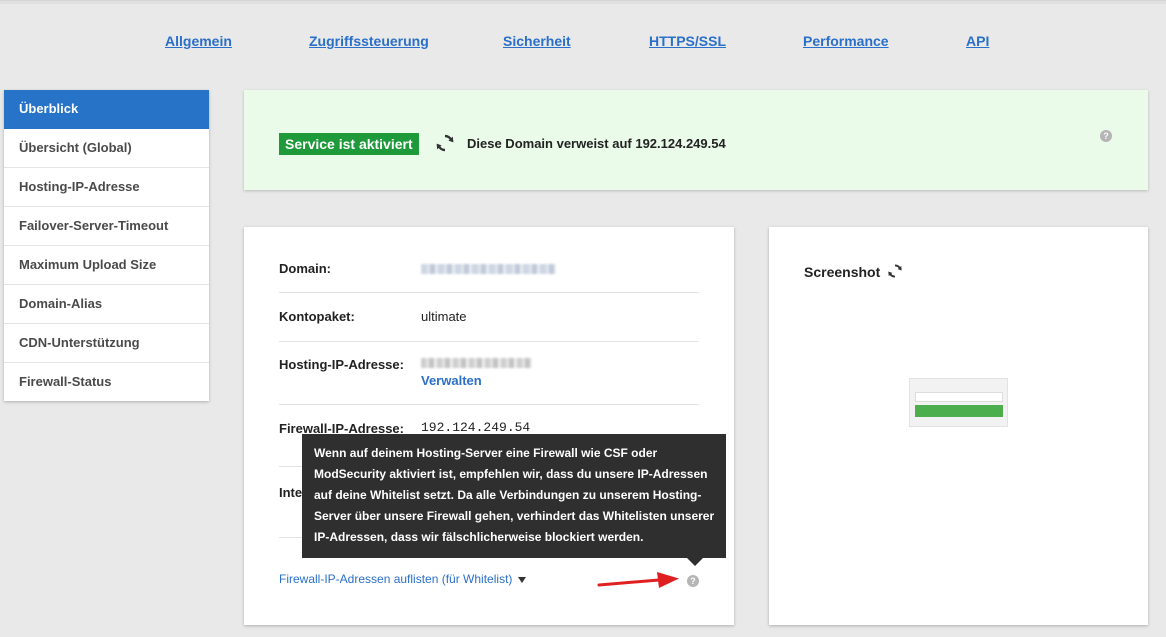  Describe the element at coordinates (583, 2) in the screenshot. I see `top-border` at that location.